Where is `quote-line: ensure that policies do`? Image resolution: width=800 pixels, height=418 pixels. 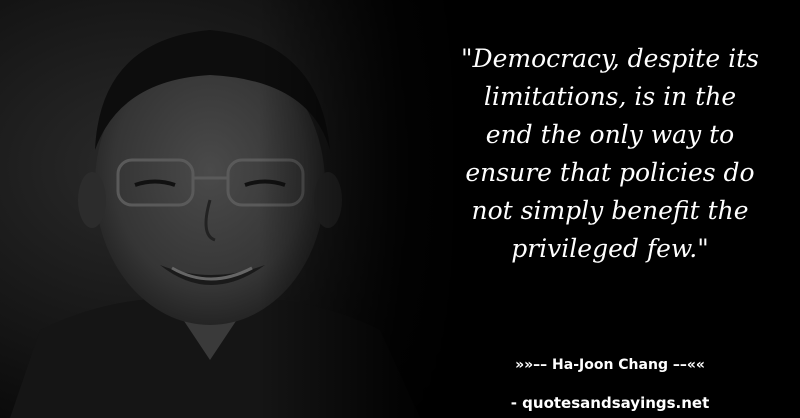 quote-line: ensure that policies do is located at coordinates (610, 172).